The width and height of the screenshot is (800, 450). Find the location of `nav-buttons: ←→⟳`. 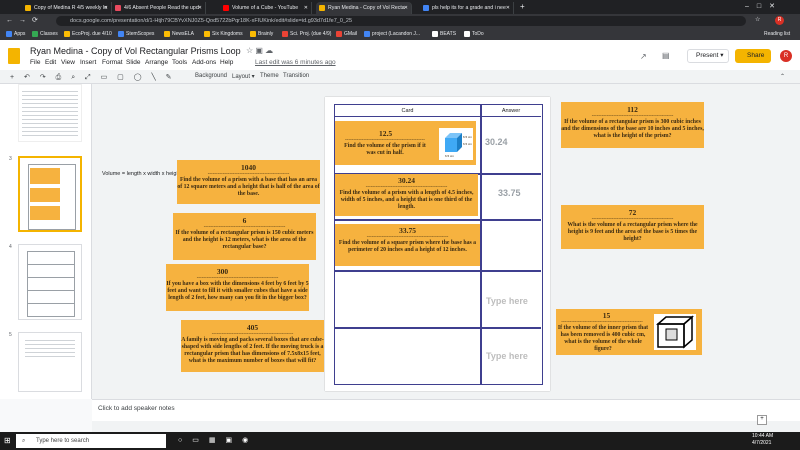

nav-buttons: ←→⟳ is located at coordinates (25, 20).